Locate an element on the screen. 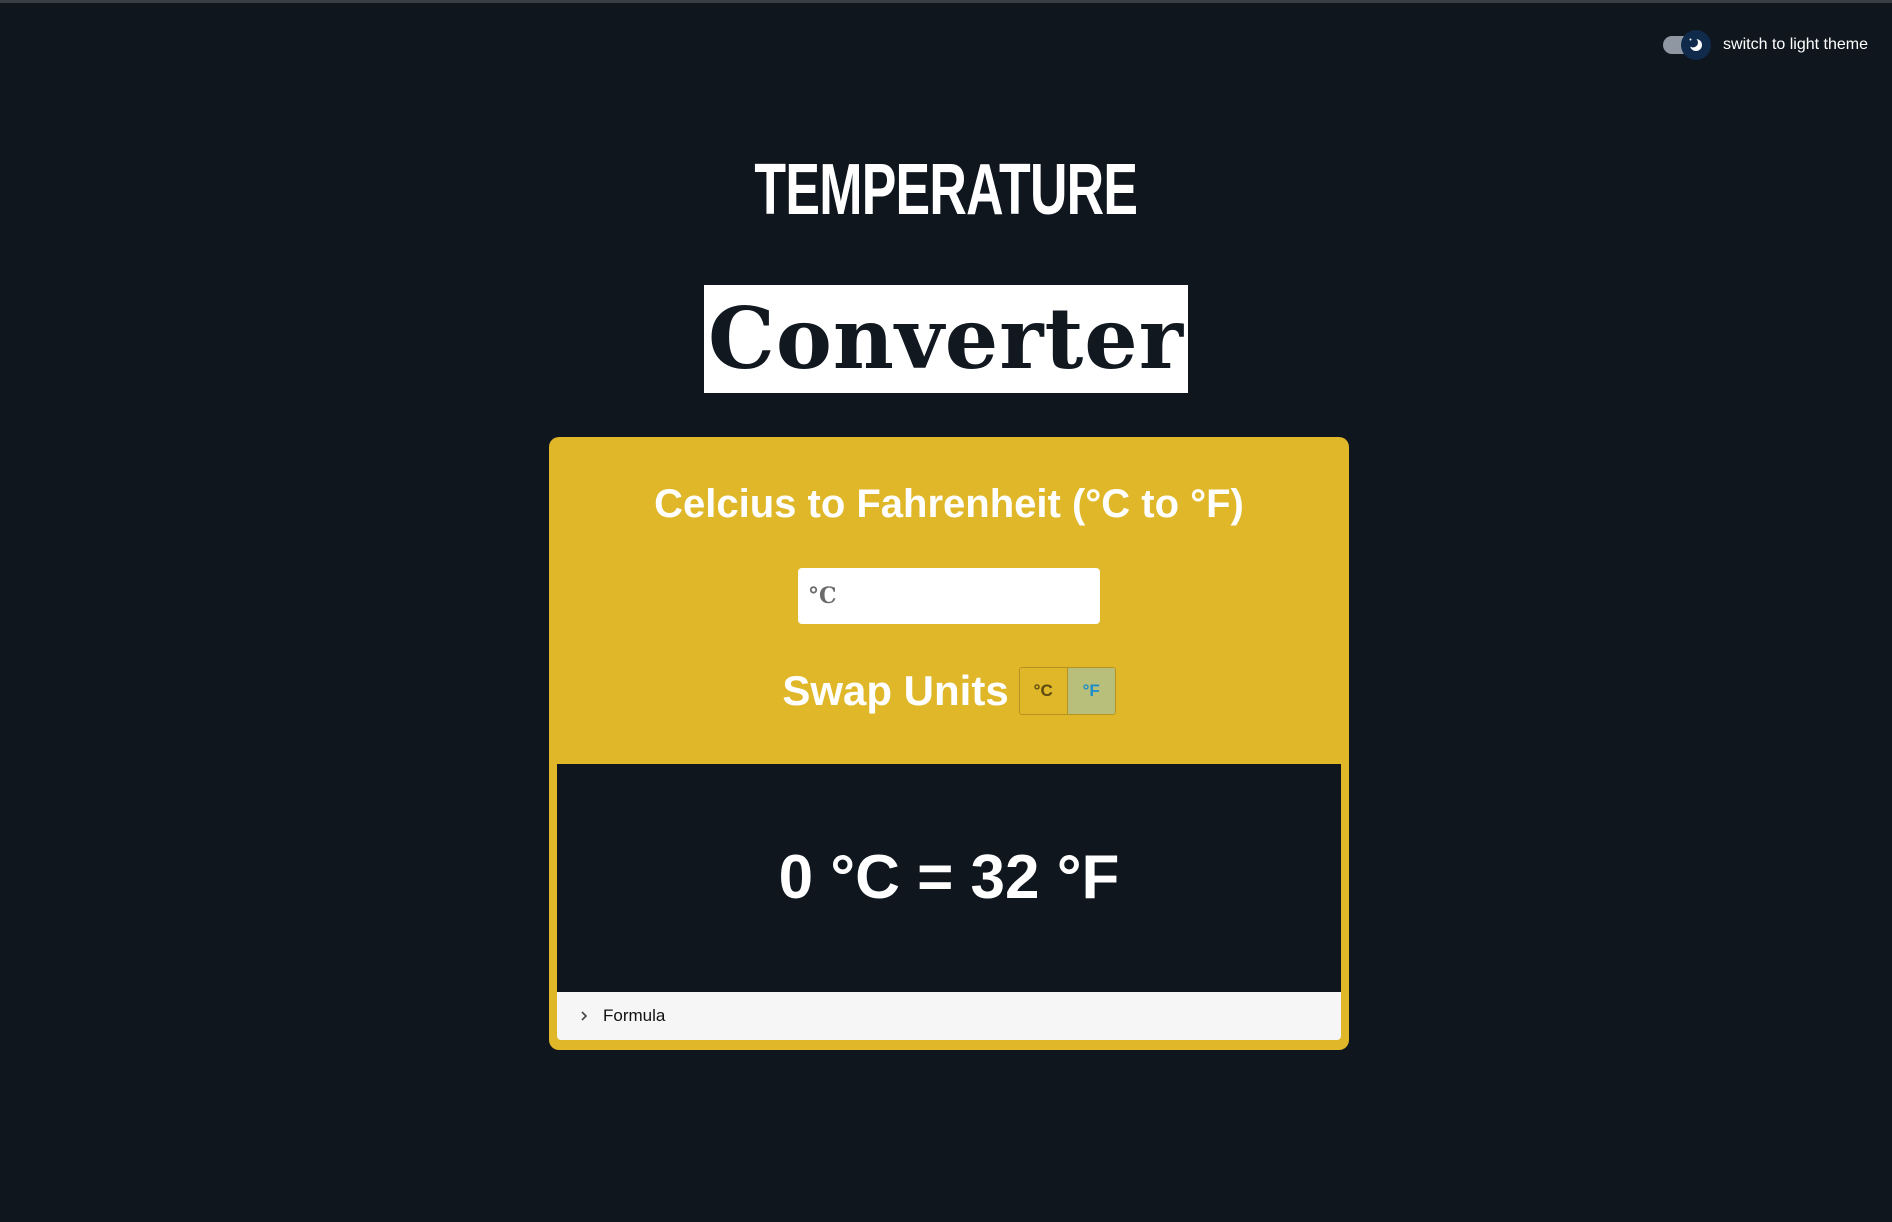  theme-switch is located at coordinates (1687, 45).